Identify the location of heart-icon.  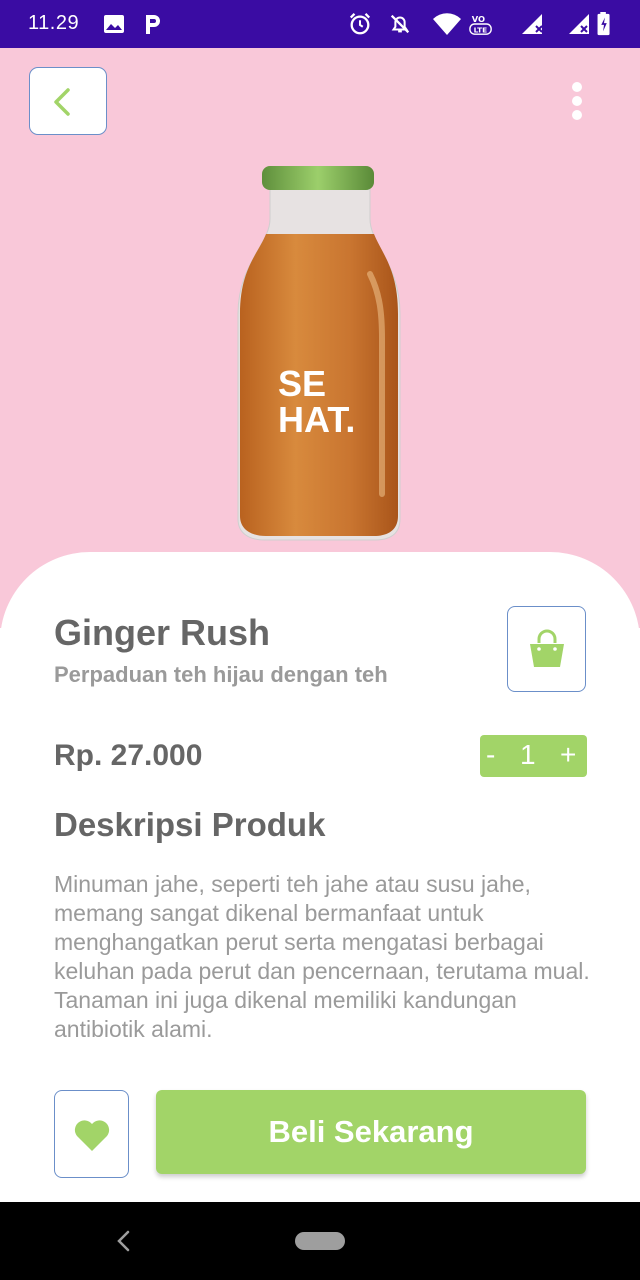
(92, 1135).